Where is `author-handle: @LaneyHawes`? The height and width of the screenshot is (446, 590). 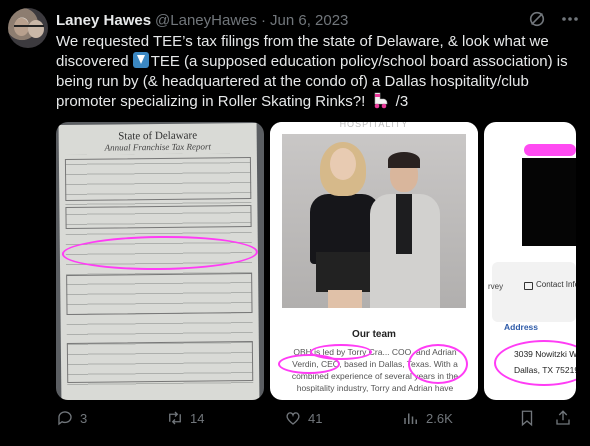
author-handle: @LaneyHawes is located at coordinates (206, 20).